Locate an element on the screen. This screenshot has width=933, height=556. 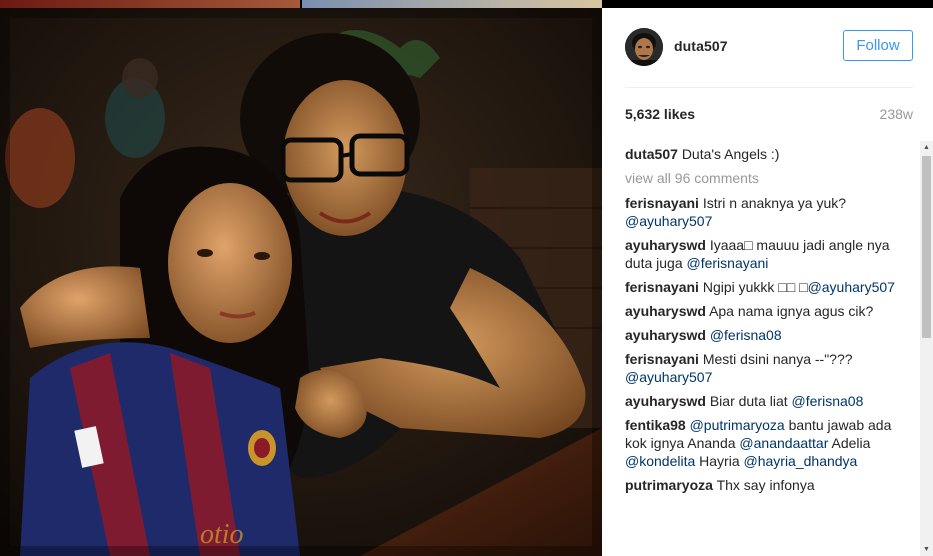
comment-item: ayuharyswd Apa nama ignya agus cik? is located at coordinates (771, 311).